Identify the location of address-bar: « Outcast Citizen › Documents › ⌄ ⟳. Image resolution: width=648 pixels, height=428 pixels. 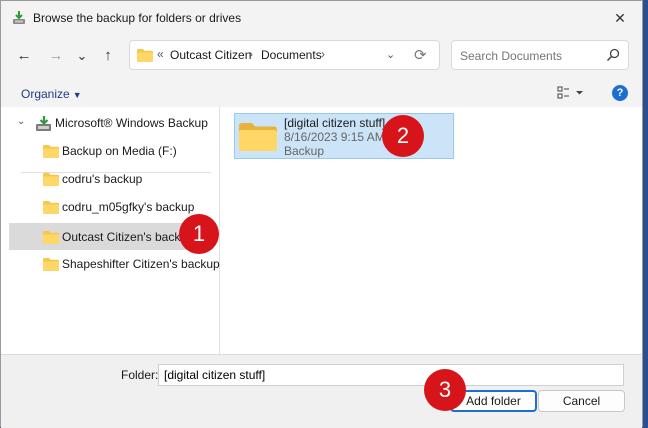
(284, 55).